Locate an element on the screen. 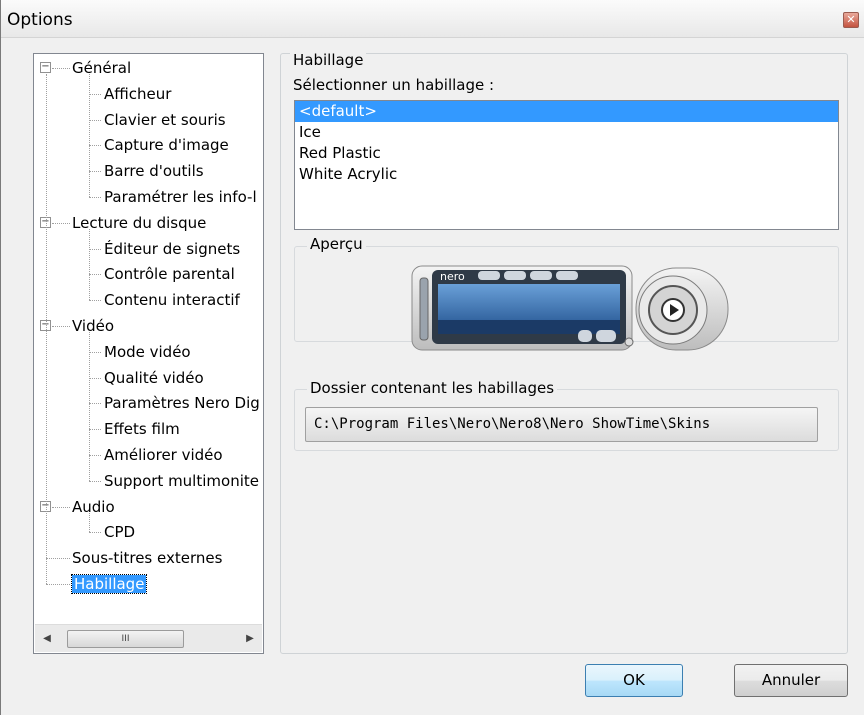 This screenshot has height=715, width=864. tree-item: Éditeur de signets is located at coordinates (172, 249).